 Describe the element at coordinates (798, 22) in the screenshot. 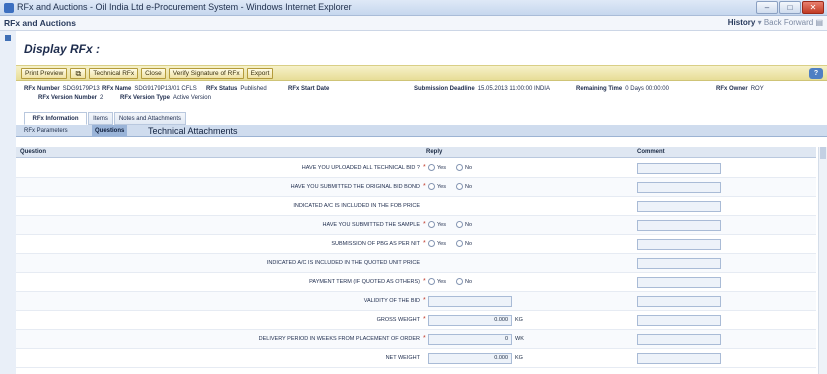

I see `forward-link: Forward` at that location.